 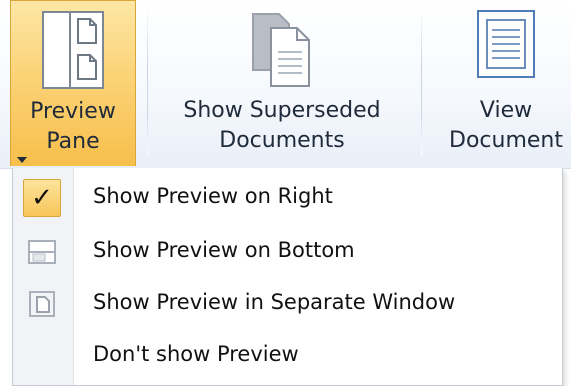 What do you see at coordinates (506, 44) in the screenshot?
I see `view-document-icon` at bounding box center [506, 44].